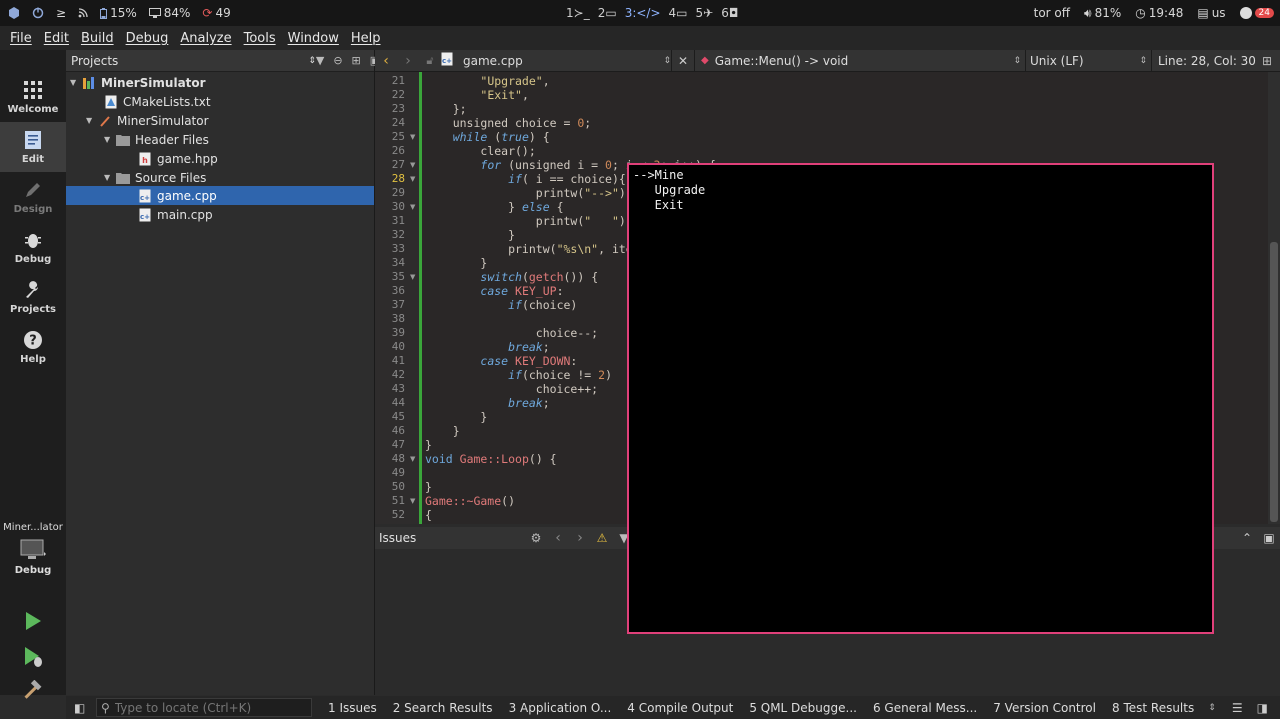 This screenshot has width=1280, height=719. I want to click on line-number: 50, so click(390, 487).